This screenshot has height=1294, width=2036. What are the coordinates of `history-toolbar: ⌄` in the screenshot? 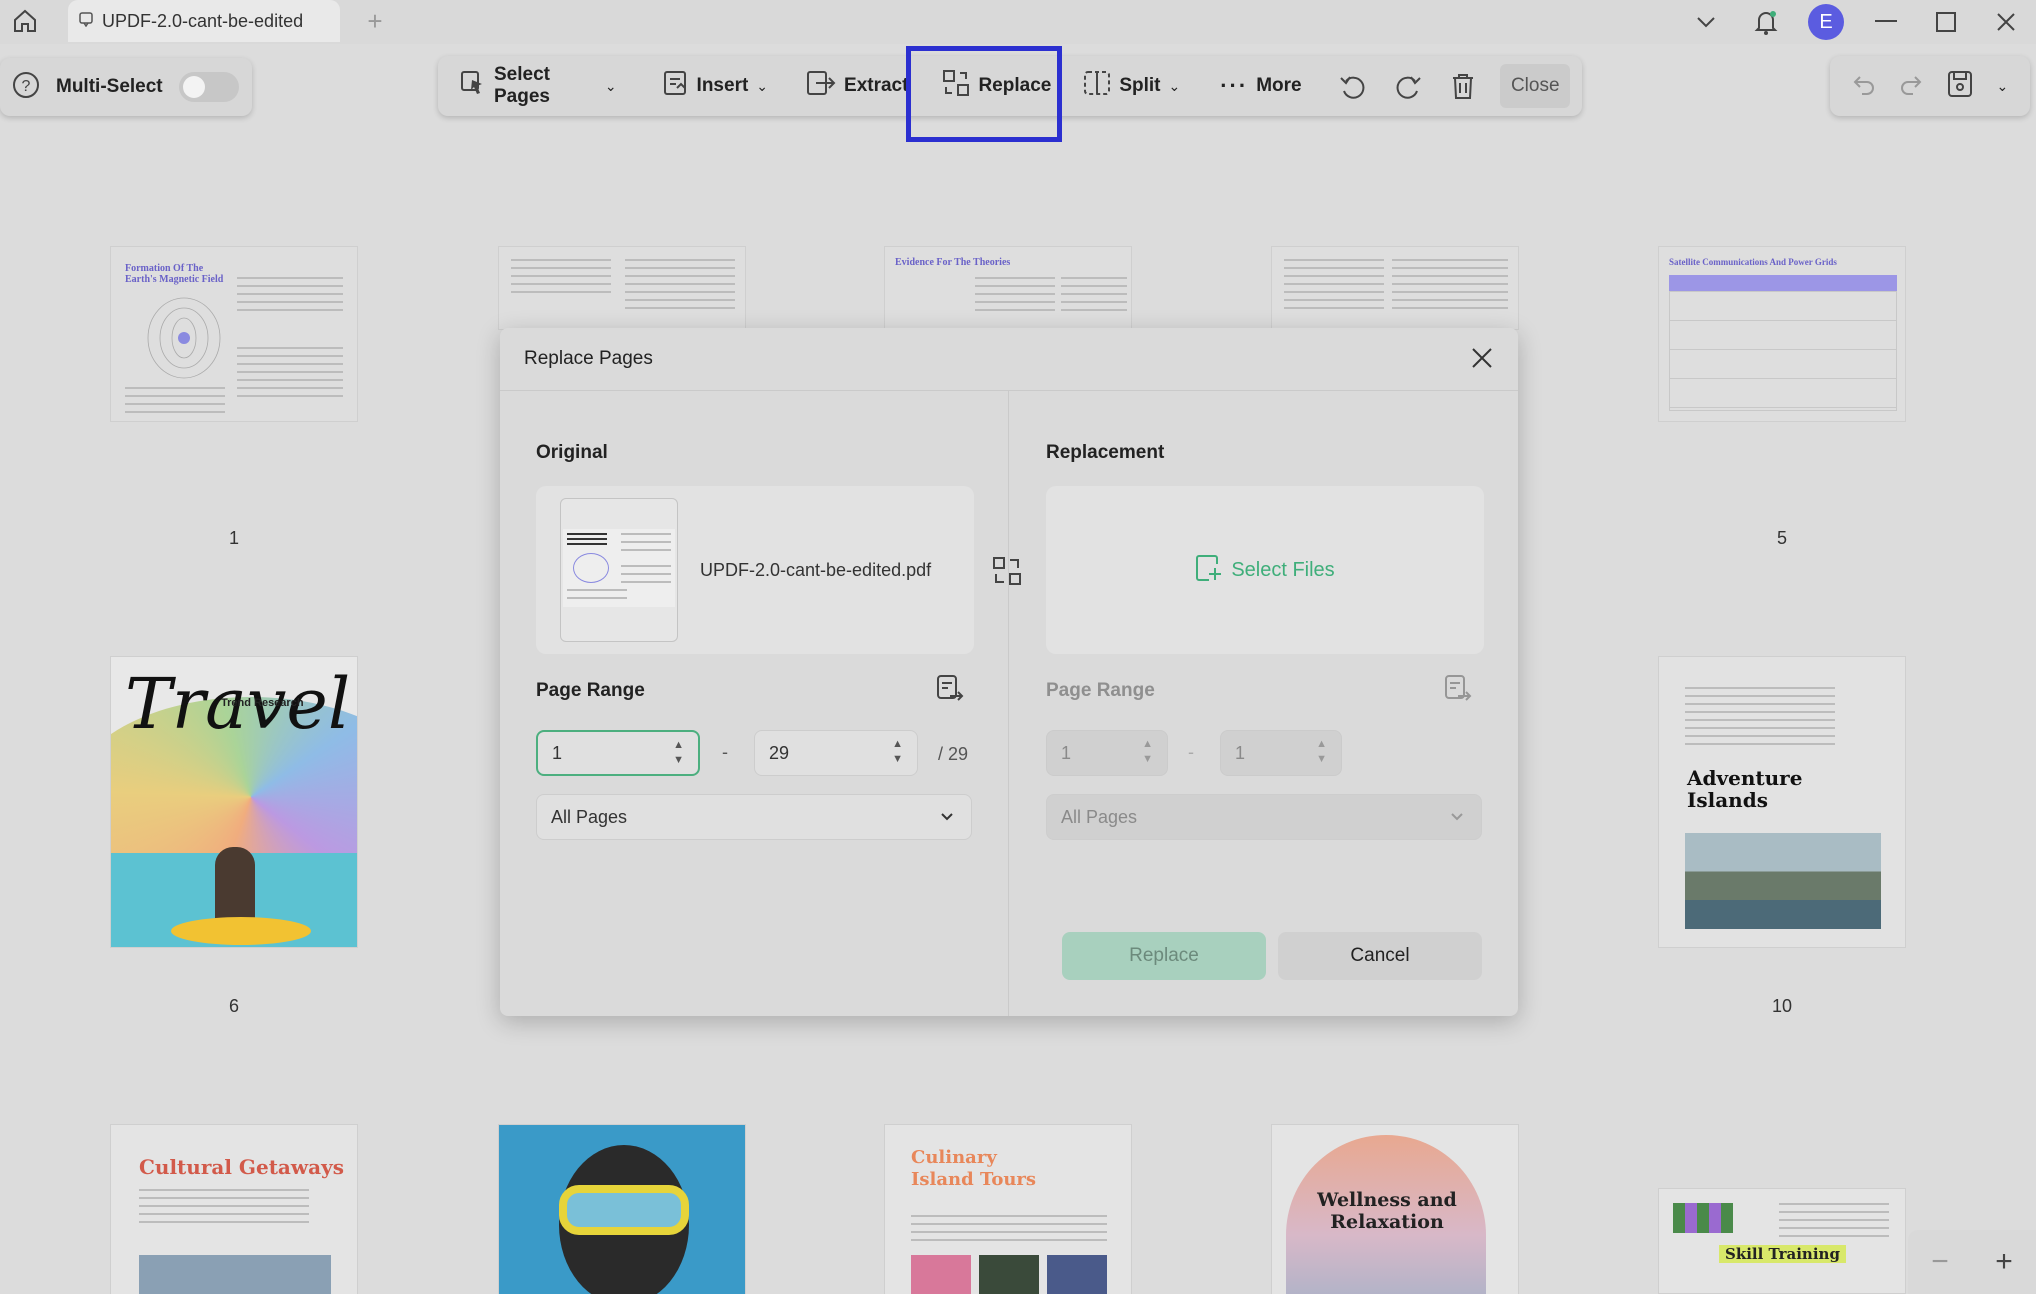 It's located at (1930, 86).